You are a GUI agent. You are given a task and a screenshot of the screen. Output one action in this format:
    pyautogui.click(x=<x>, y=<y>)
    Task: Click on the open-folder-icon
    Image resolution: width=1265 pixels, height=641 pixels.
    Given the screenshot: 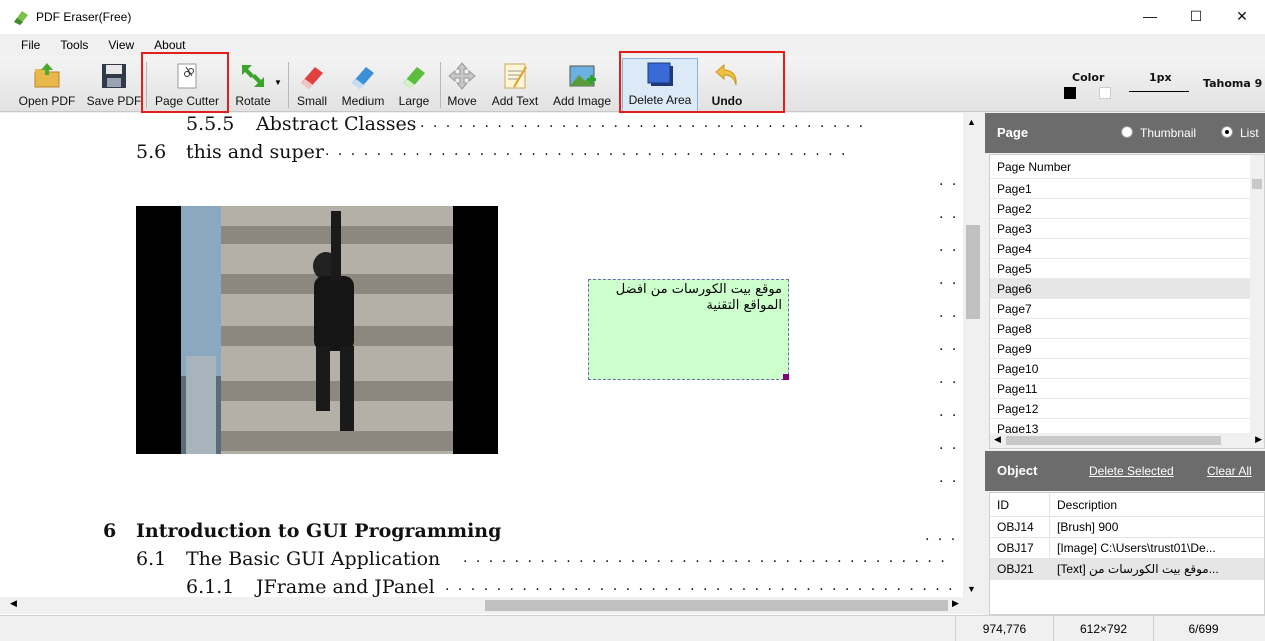 What is the action you would take?
    pyautogui.click(x=47, y=75)
    